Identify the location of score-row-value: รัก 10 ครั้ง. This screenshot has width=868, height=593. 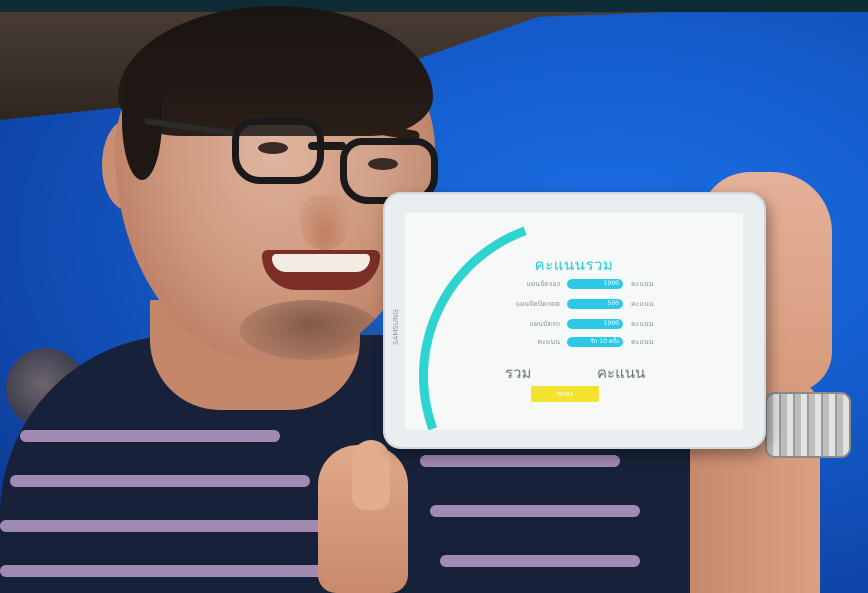
(595, 342).